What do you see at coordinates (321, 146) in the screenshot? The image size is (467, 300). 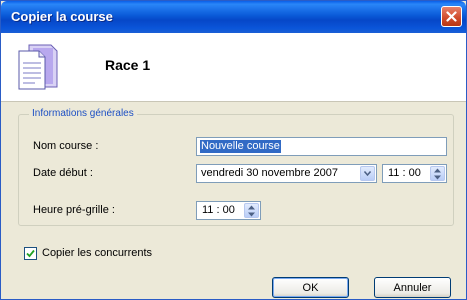 I see `race-name-input: Nouvelle course` at bounding box center [321, 146].